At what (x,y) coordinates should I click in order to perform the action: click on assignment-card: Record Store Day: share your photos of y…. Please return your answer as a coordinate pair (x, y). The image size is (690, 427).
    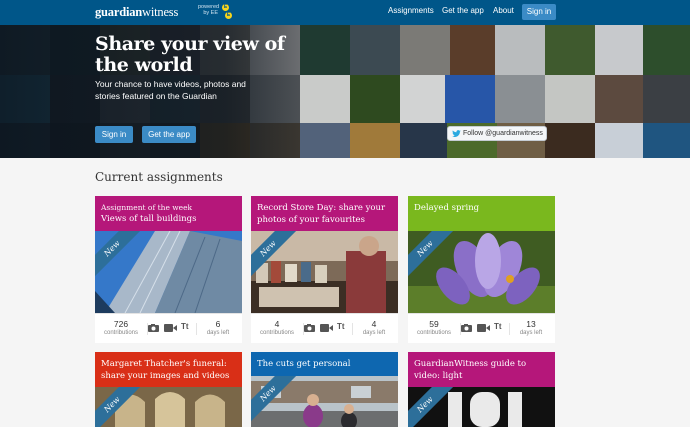
    Looking at the image, I should click on (324, 269).